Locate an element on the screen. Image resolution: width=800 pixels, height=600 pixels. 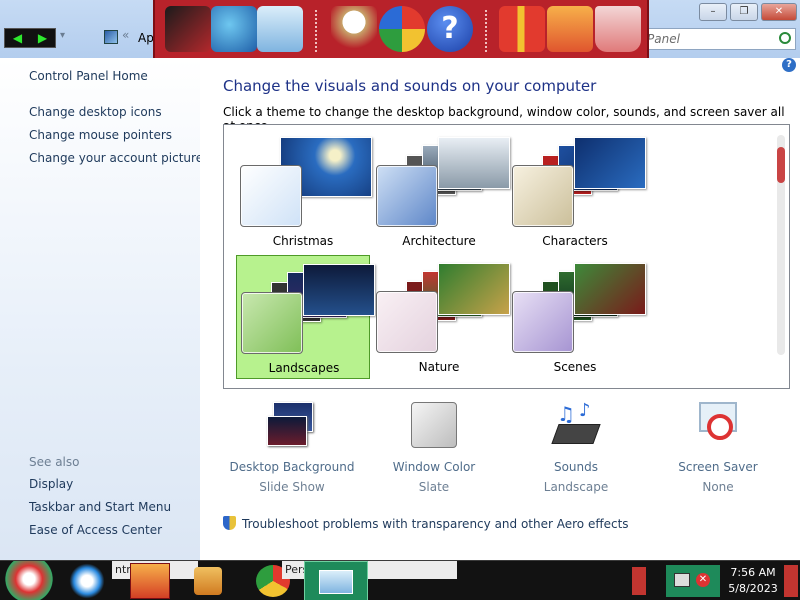
setting-label: Screen Saver is located at coordinates (718, 467).